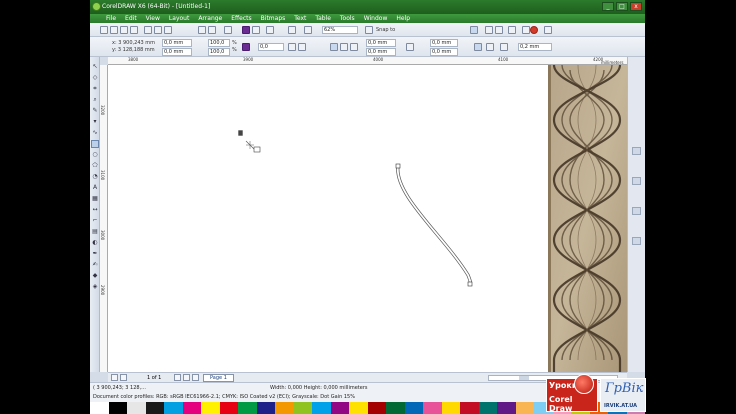 The width and height of the screenshot is (736, 414). I want to click on y-position-field: y: 3 128,188 mm, so click(133, 50).